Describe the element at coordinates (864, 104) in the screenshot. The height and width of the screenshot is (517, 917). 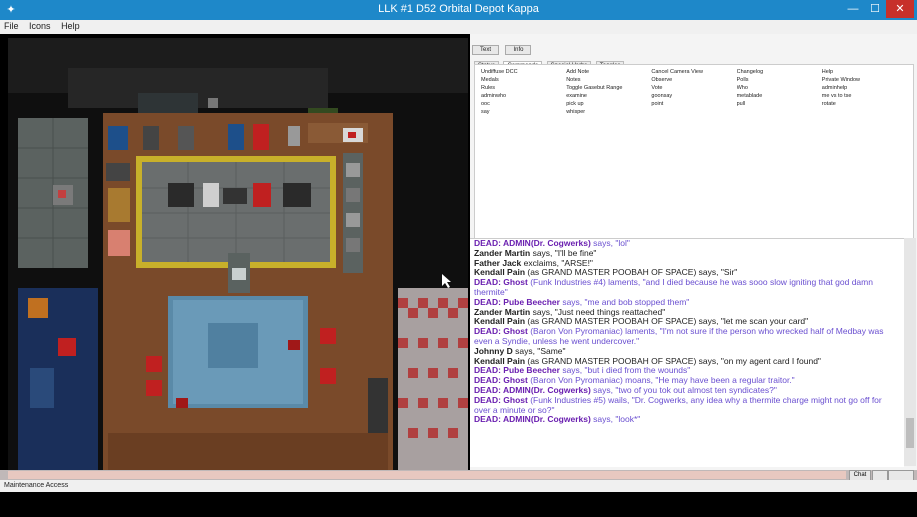
I see `command-verb: rotate` at that location.